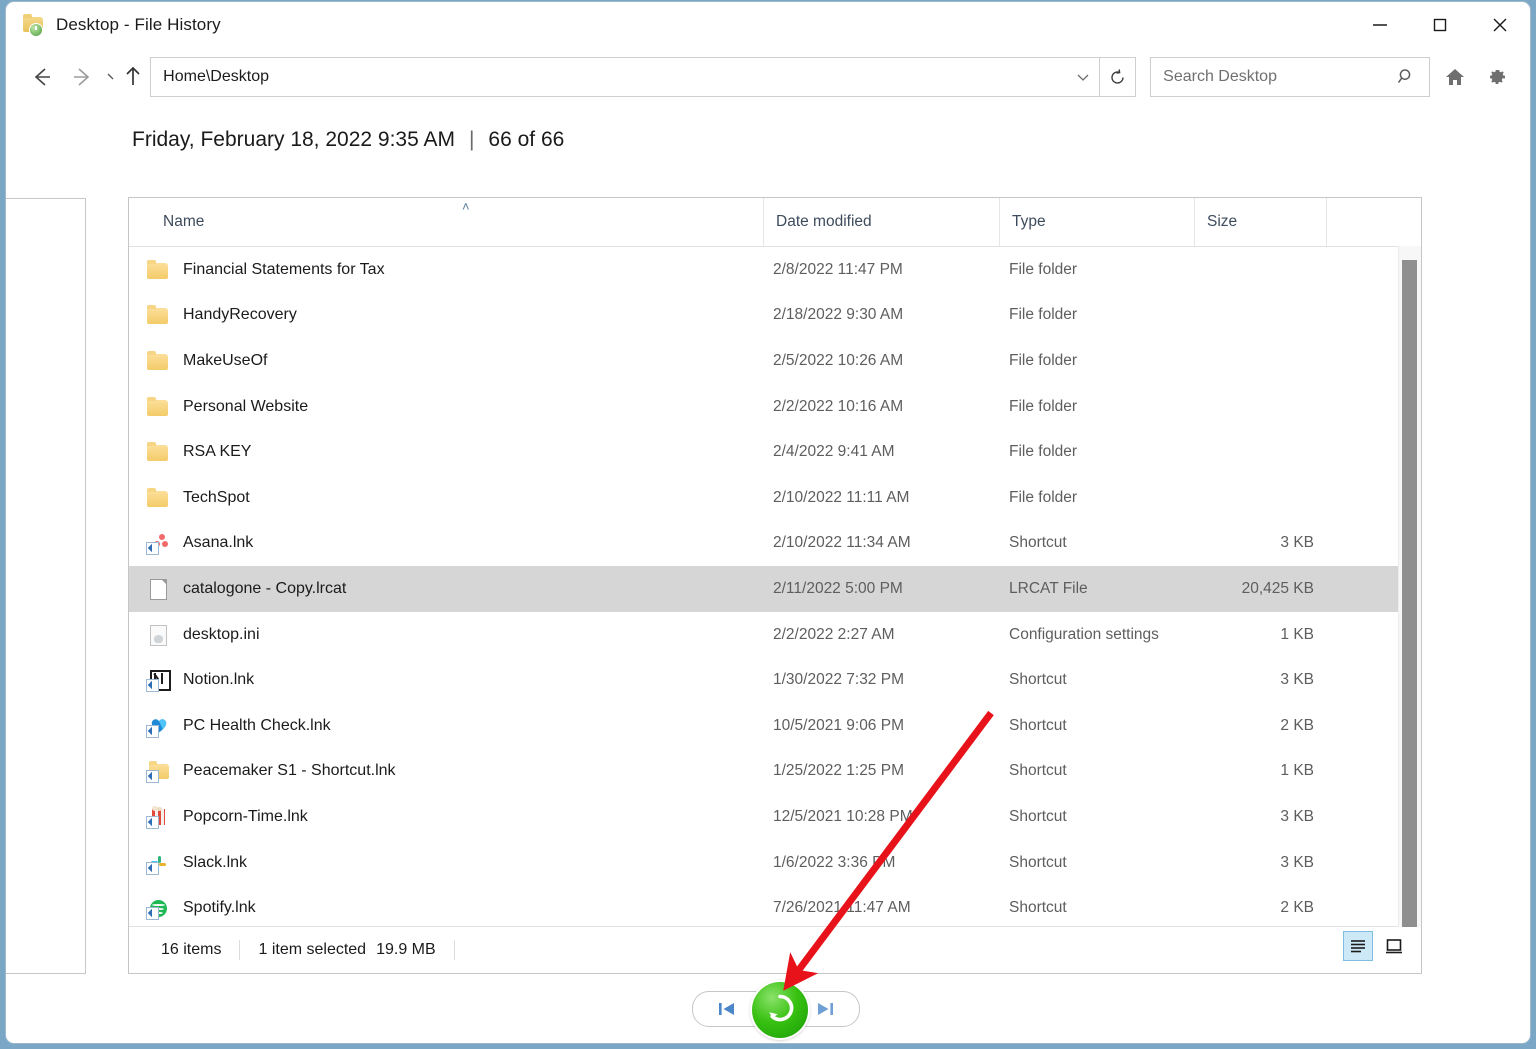  I want to click on cell-date-modified: 2/10/2022 11:34 AM, so click(842, 543).